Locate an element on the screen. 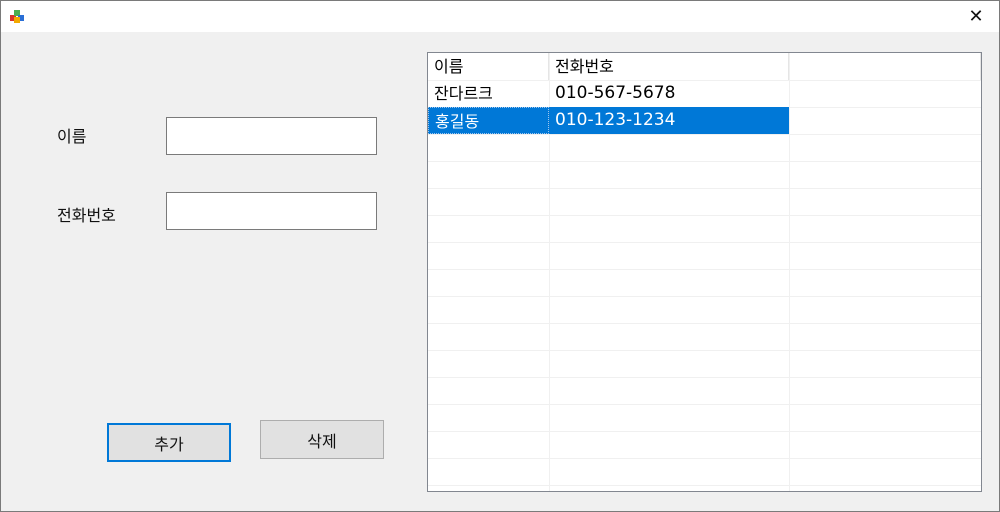 The width and height of the screenshot is (1000, 512). close-icon: ✕ is located at coordinates (976, 16).